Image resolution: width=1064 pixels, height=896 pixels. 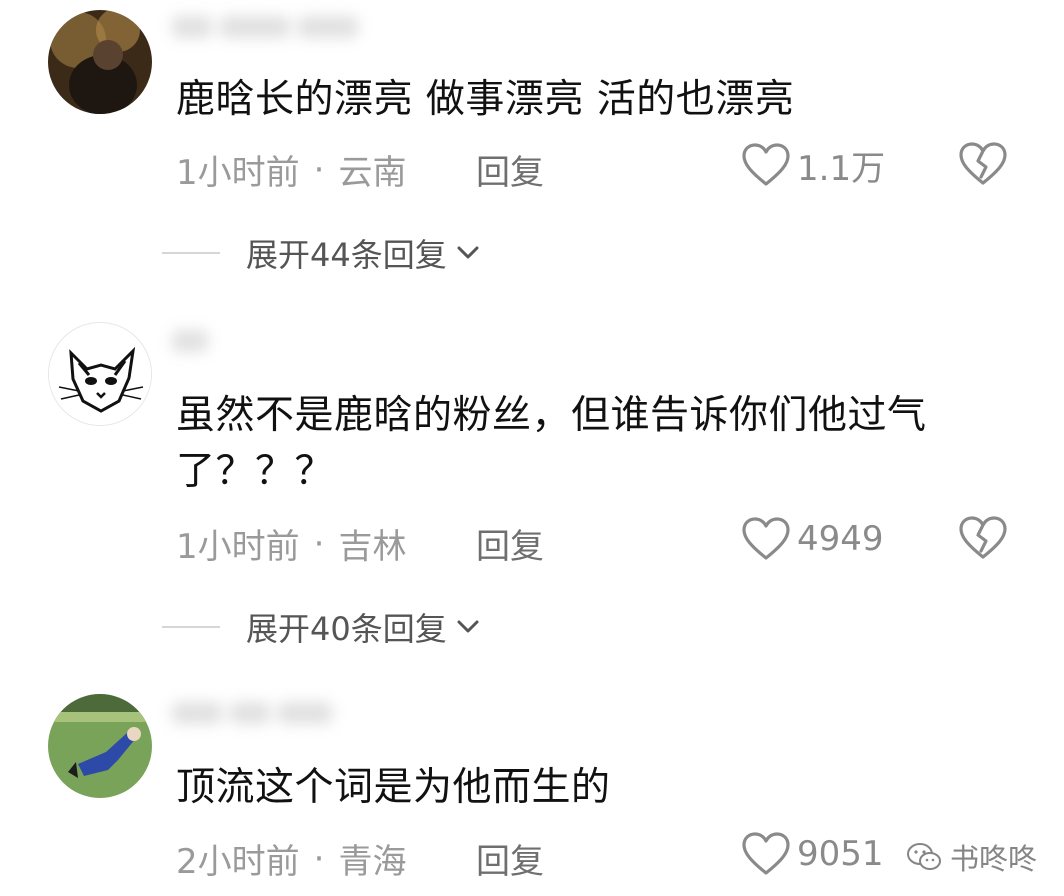 I want to click on comment-text: 顶流这个词是为他而生的, so click(x=393, y=787).